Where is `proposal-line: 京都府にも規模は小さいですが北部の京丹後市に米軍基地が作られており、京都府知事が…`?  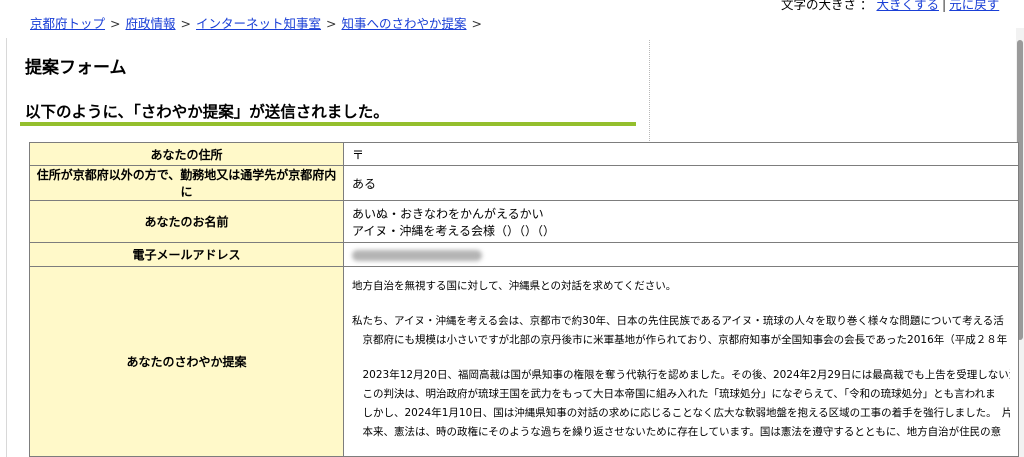 proposal-line: 京都府にも規模は小さいですが北部の京丹後市に米軍基地が作られており、京都府知事が… is located at coordinates (680, 340).